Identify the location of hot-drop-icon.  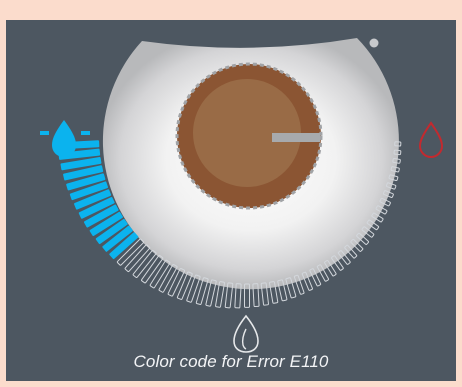
(431, 140).